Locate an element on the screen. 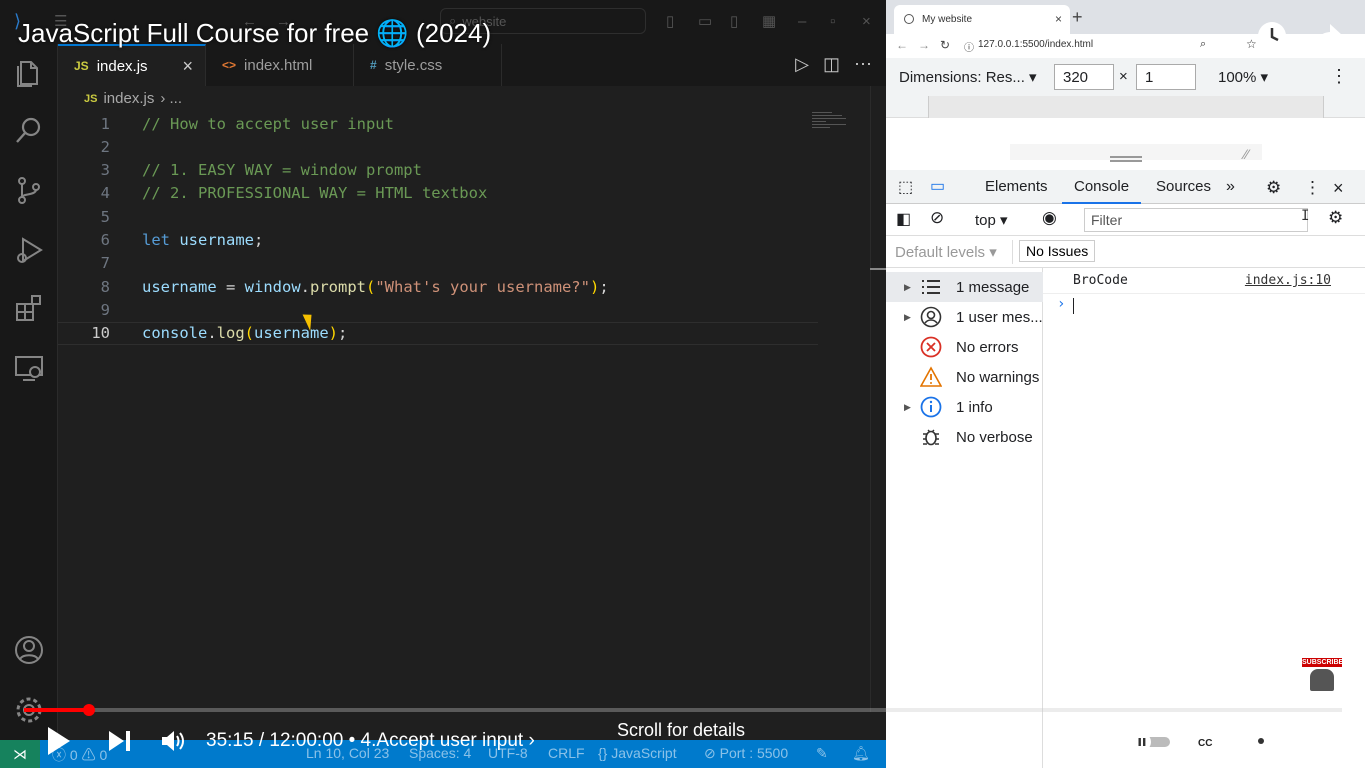 The width and height of the screenshot is (1365, 768). extensions-icon is located at coordinates (29, 308).